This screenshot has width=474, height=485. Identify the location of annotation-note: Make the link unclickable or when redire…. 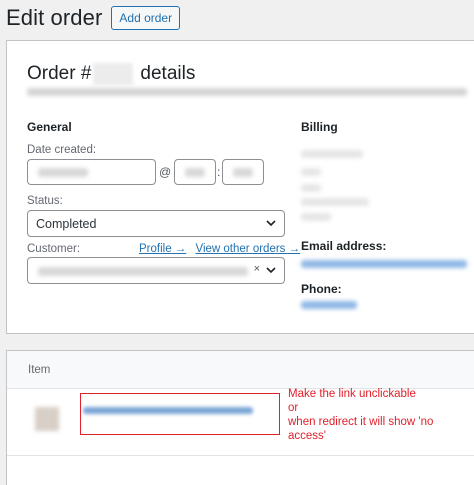
(378, 415).